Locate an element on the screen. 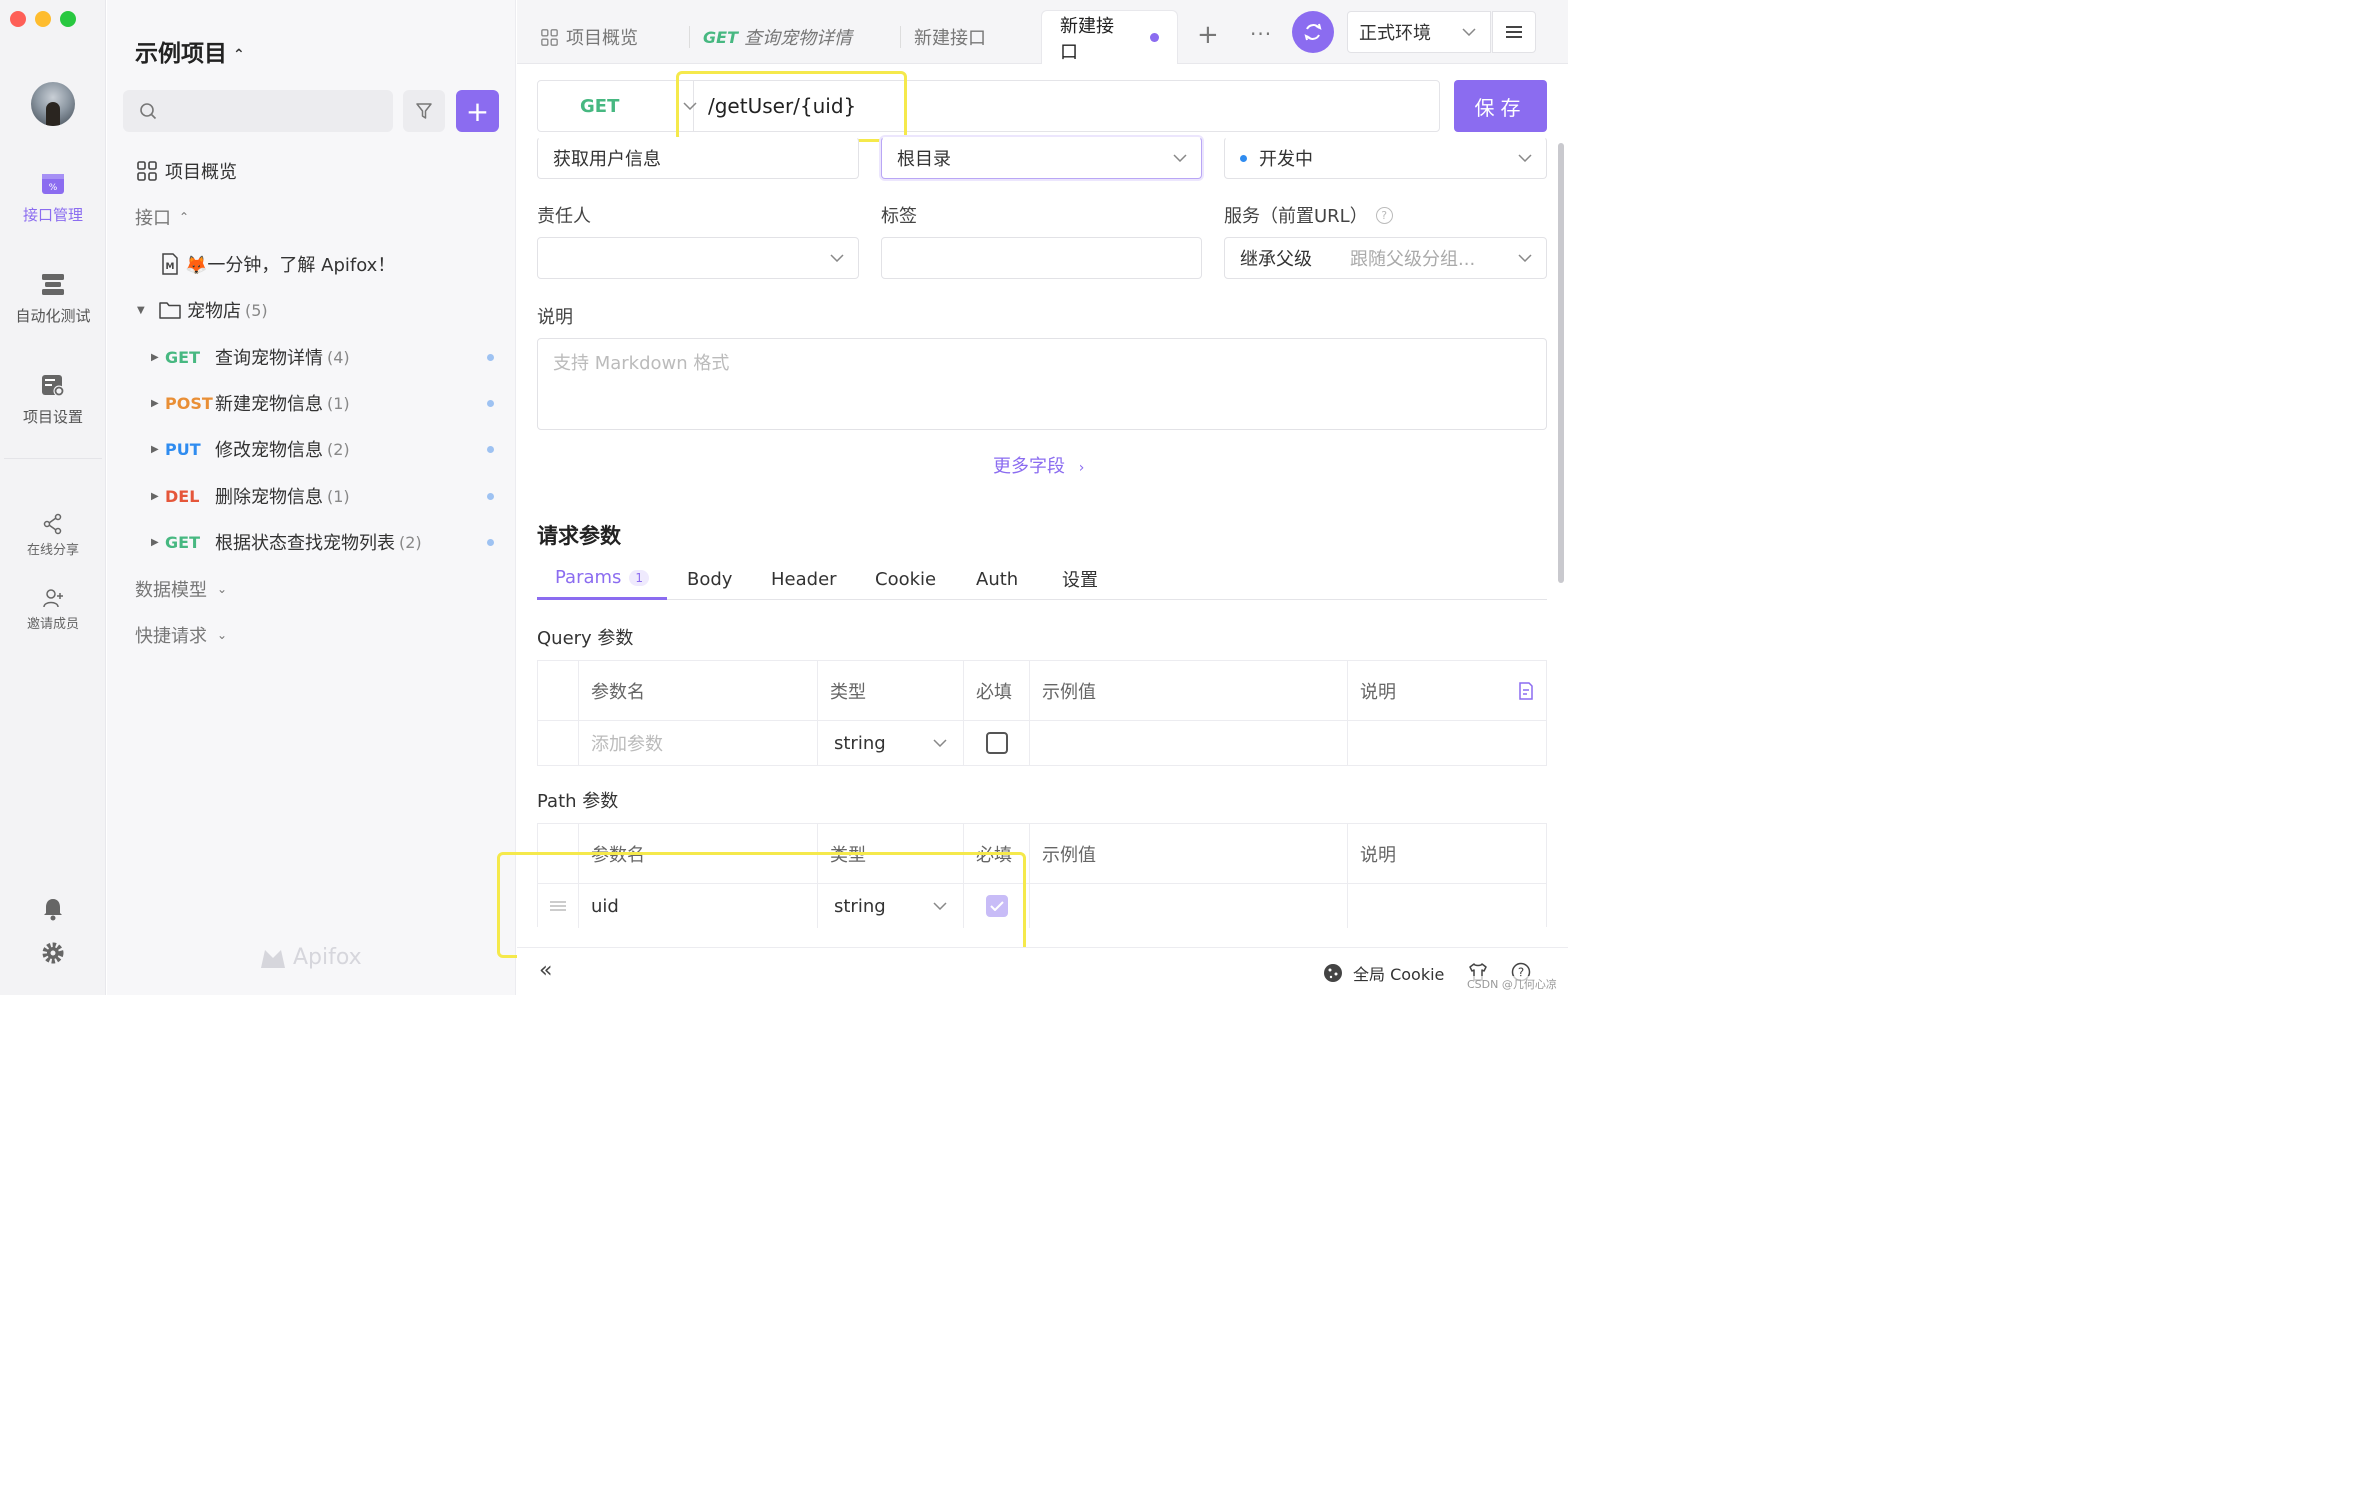  bell-icon is located at coordinates (53, 909).